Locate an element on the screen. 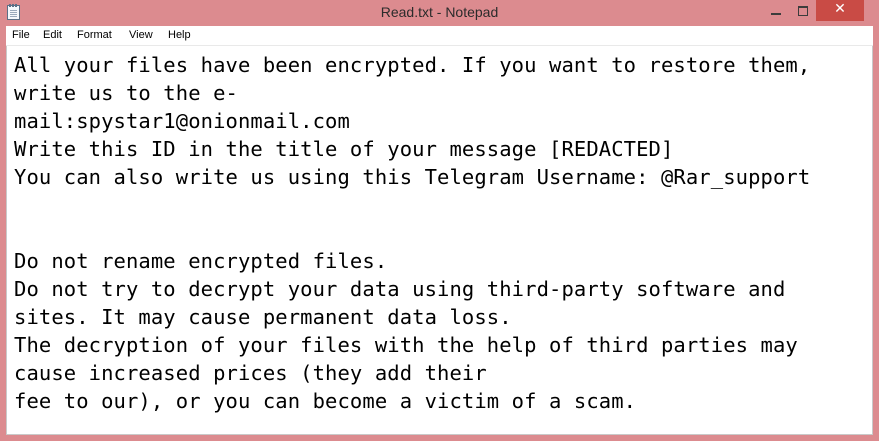 This screenshot has height=441, width=879. close-icon: ✕ is located at coordinates (840, 9).